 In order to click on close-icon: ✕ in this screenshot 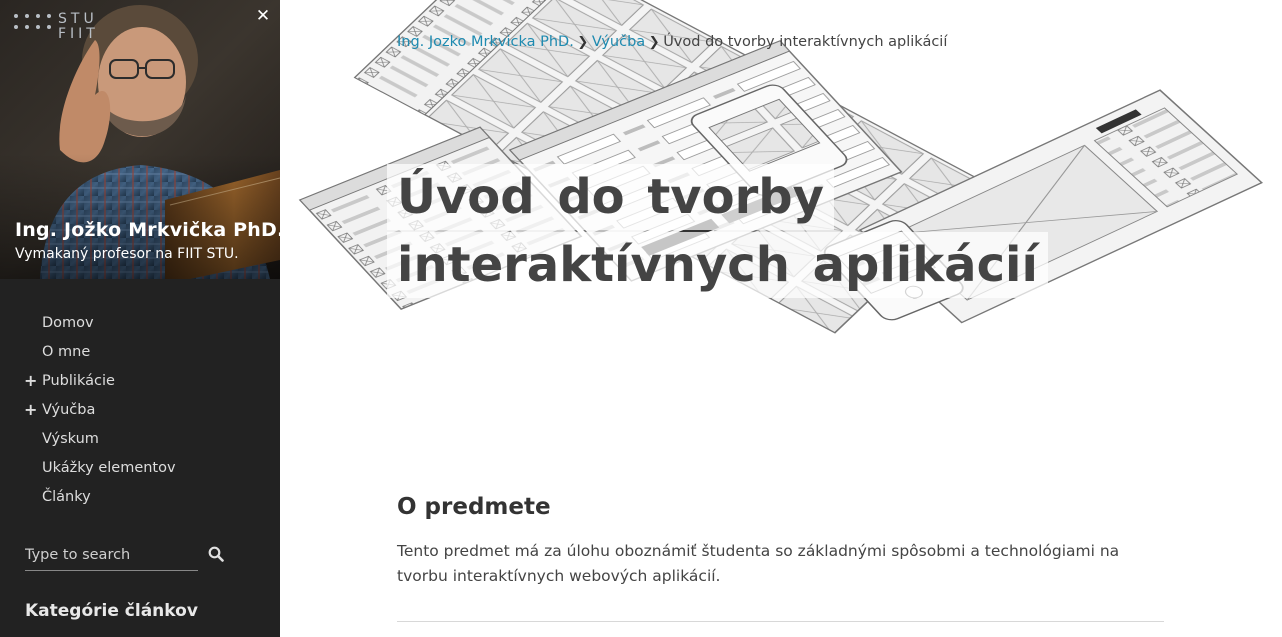, I will do `click(263, 16)`.